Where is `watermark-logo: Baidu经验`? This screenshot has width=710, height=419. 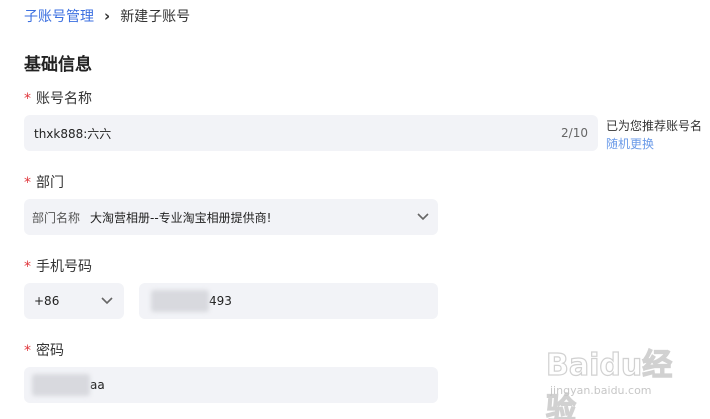 watermark-logo: Baidu经验 is located at coordinates (609, 383).